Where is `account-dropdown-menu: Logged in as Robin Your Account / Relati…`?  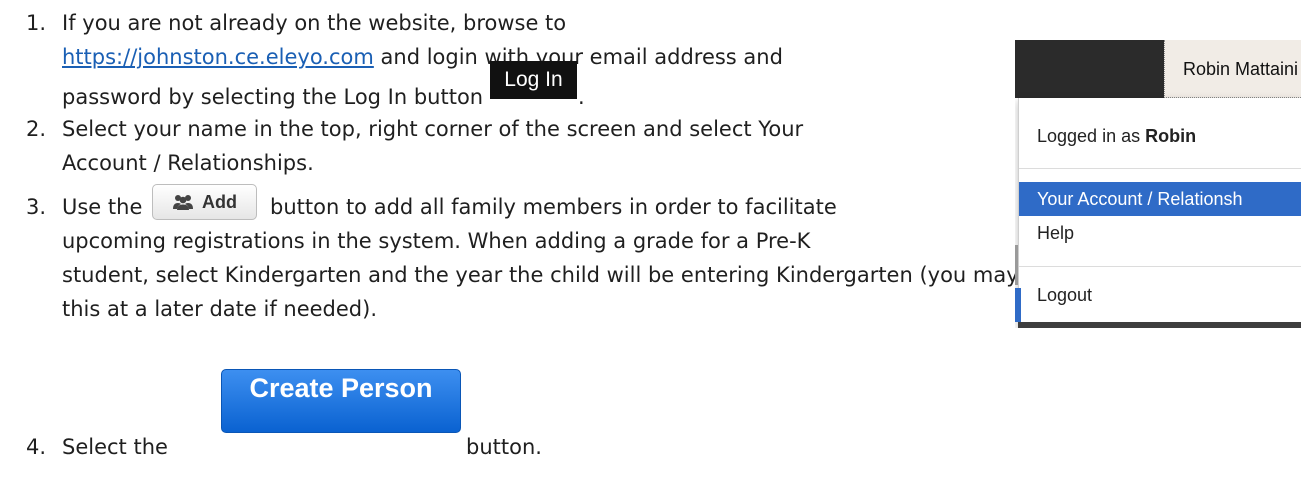 account-dropdown-menu: Logged in as Robin Your Account / Relati… is located at coordinates (1159, 212).